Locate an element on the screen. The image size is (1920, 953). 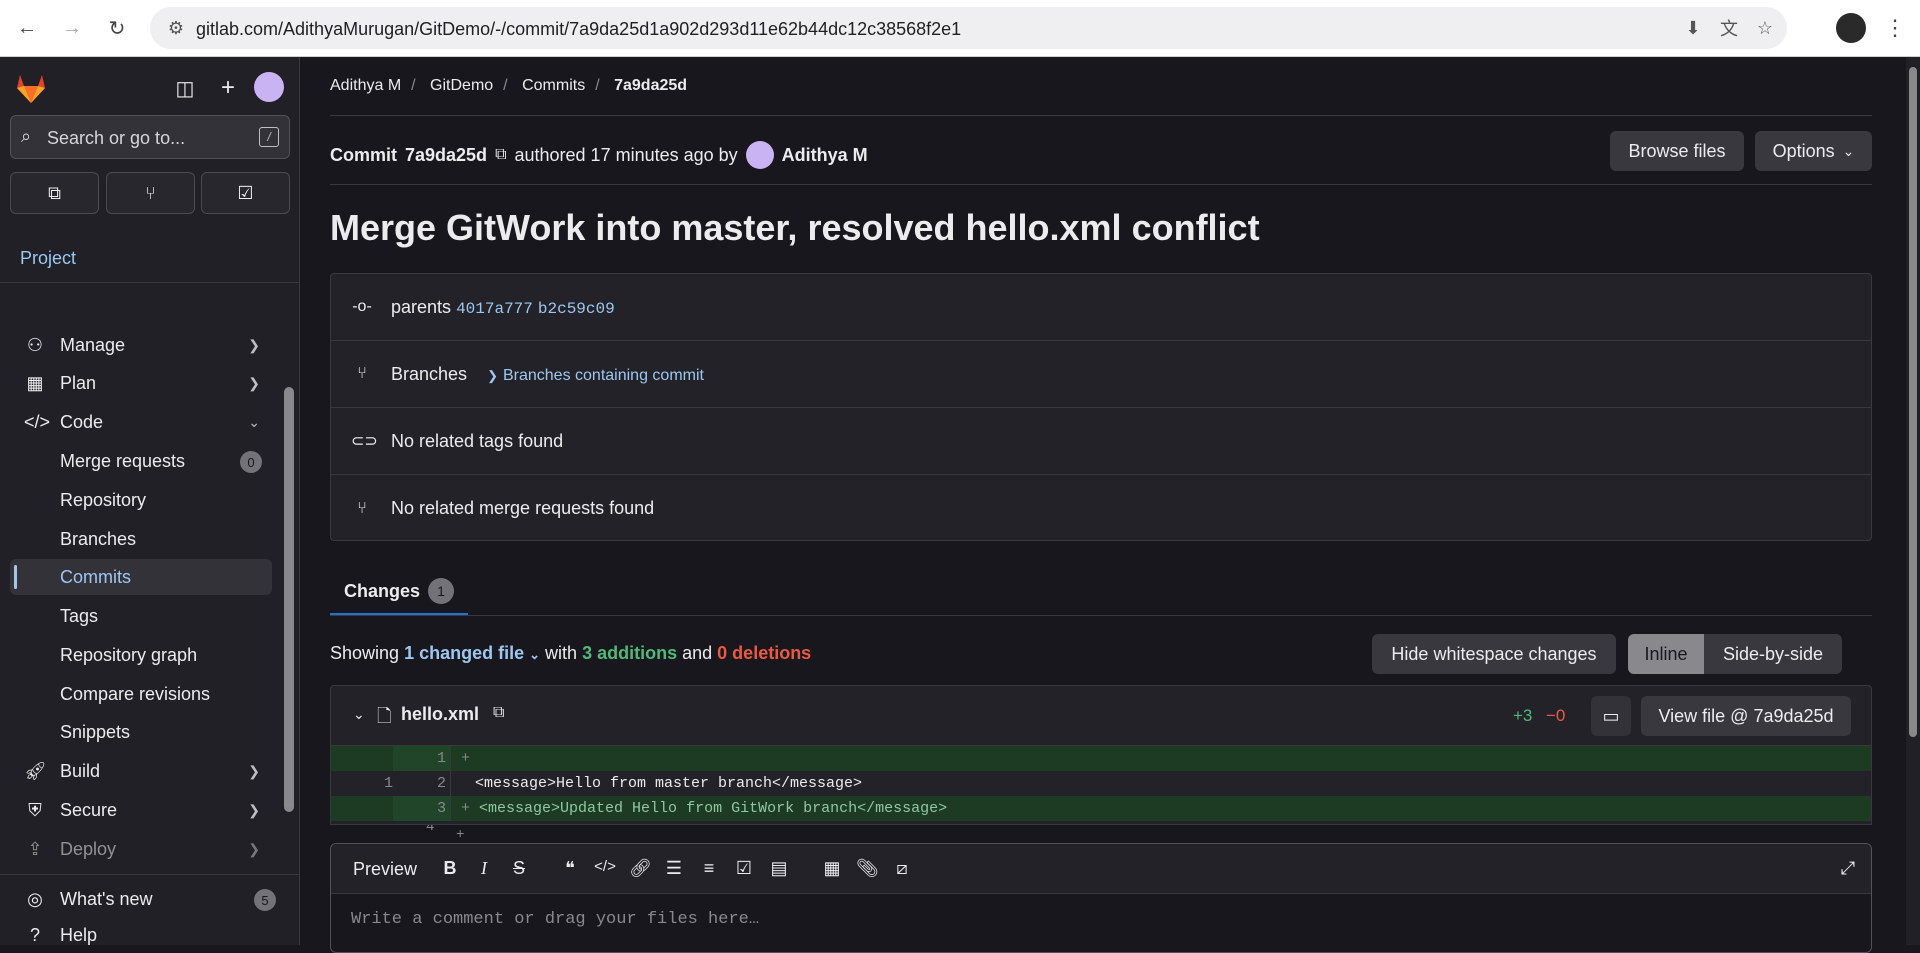
author-name: Adithya M is located at coordinates (825, 155).